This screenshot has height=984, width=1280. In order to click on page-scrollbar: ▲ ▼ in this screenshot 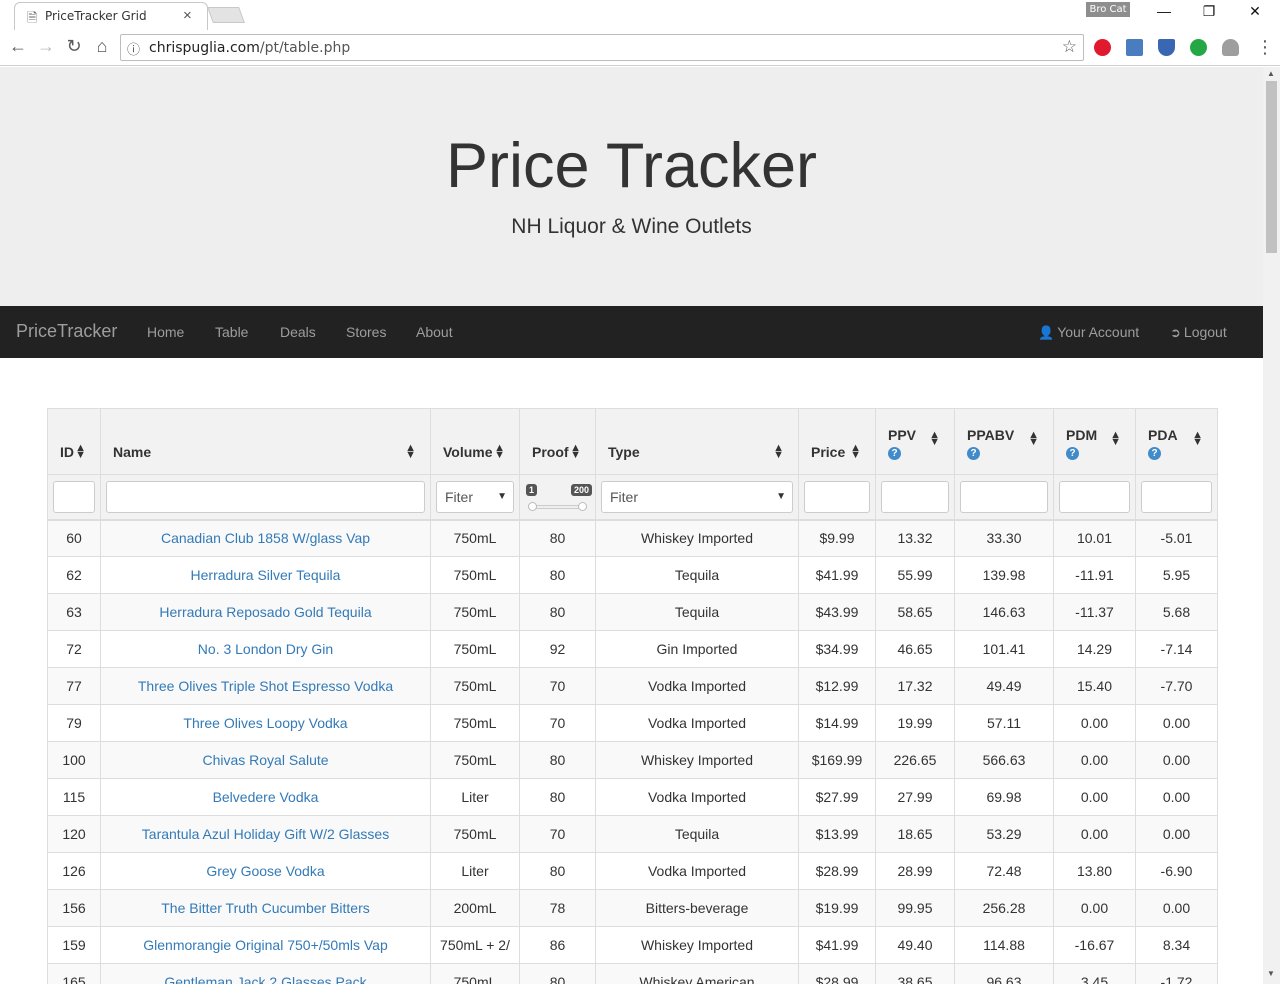, I will do `click(1271, 525)`.